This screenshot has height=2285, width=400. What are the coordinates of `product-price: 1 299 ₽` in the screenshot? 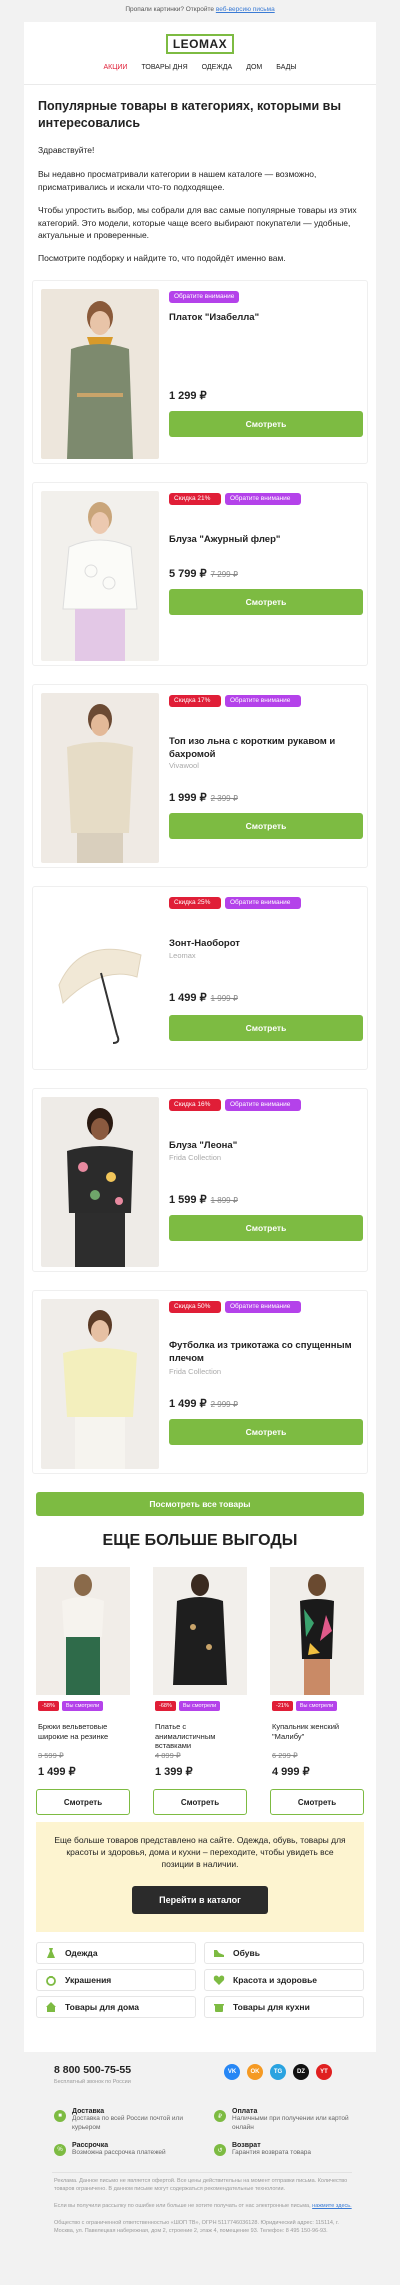 It's located at (188, 395).